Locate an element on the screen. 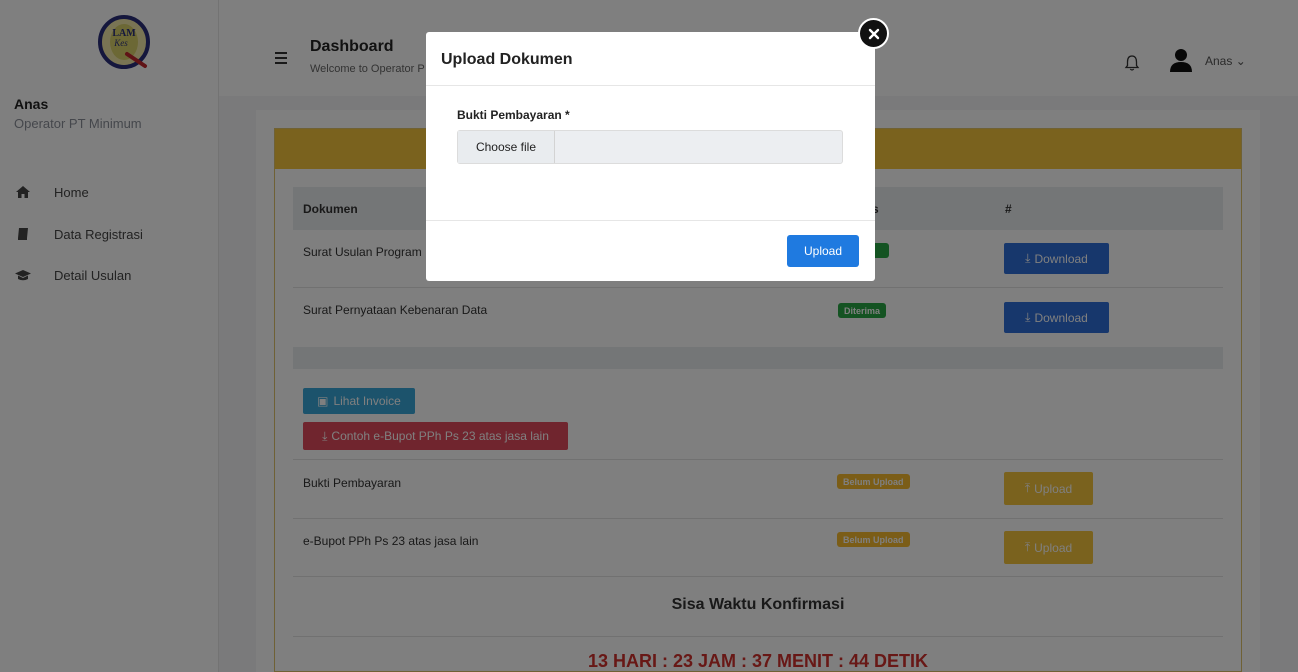 This screenshot has width=1298, height=672. modal-title: Upload Dokumen is located at coordinates (507, 59).